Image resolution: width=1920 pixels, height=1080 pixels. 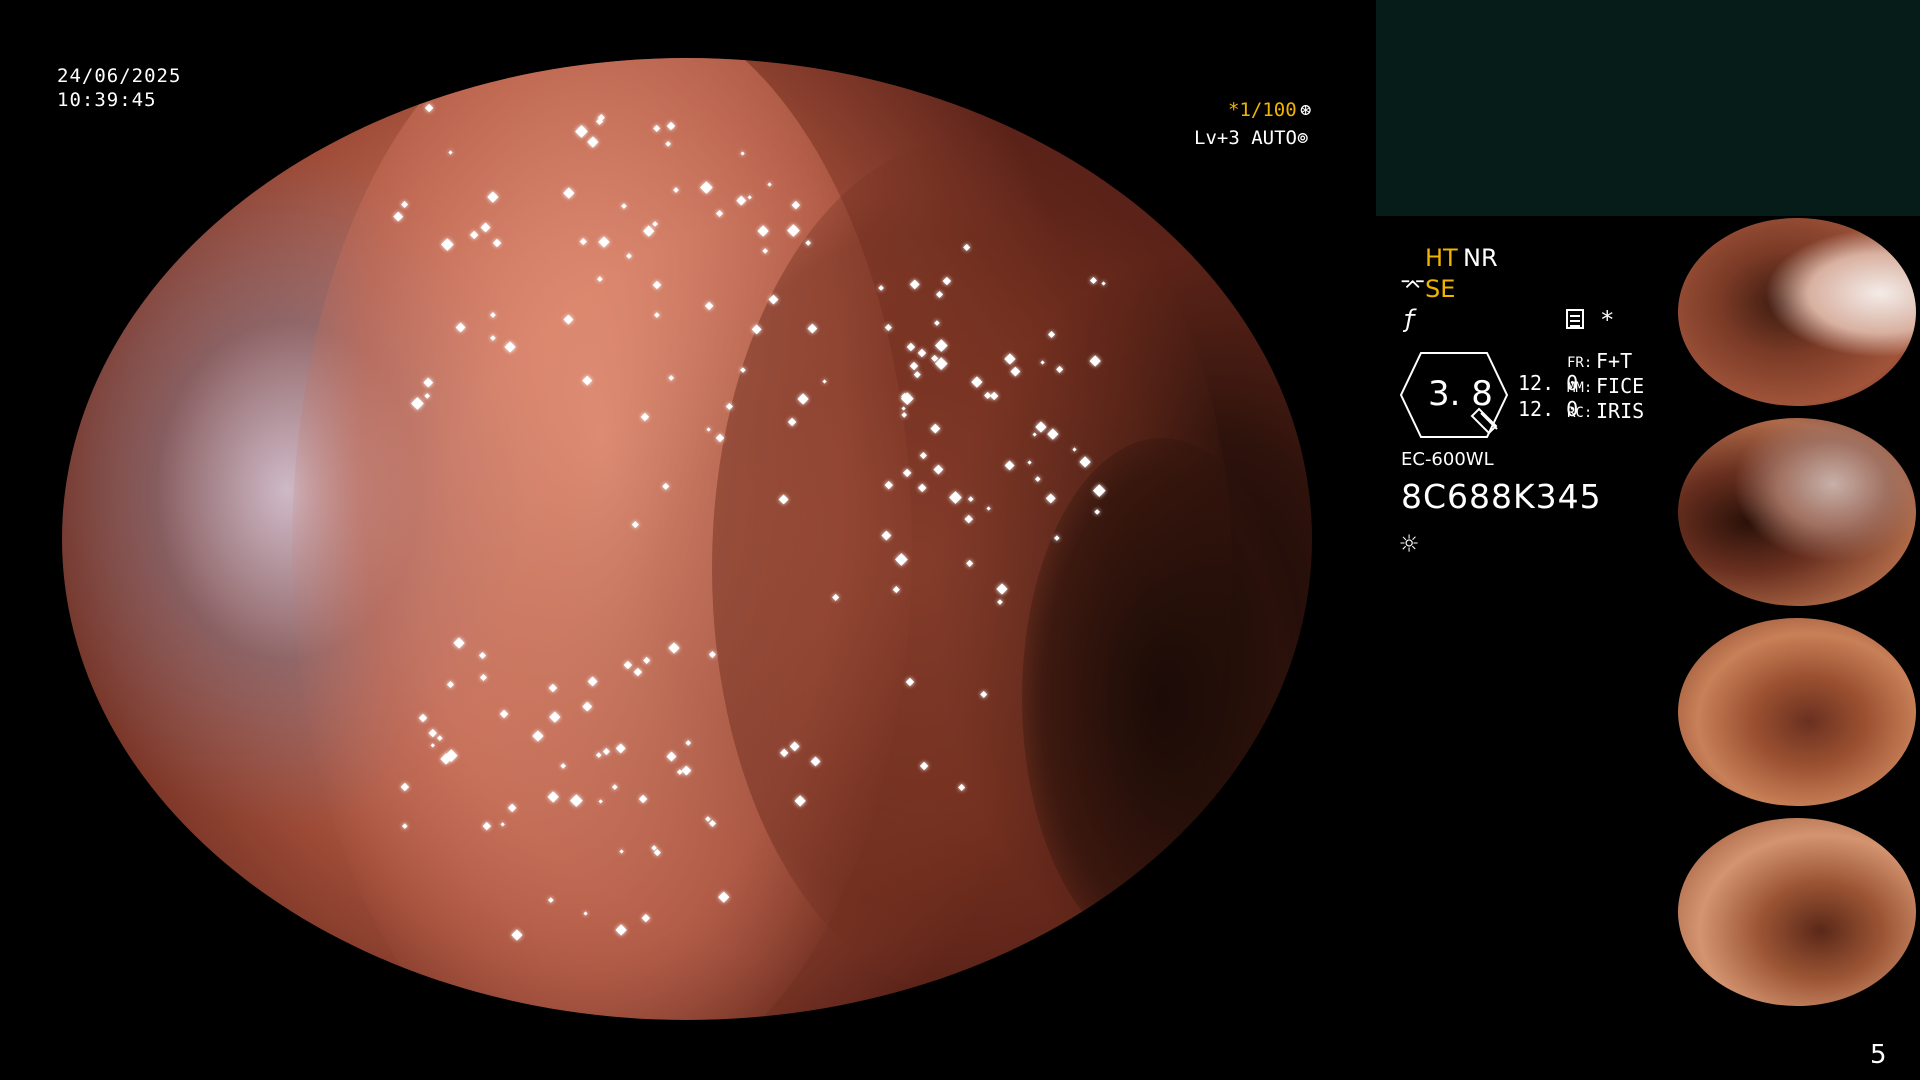 What do you see at coordinates (1480, 258) in the screenshot?
I see `nr-indicator: NR` at bounding box center [1480, 258].